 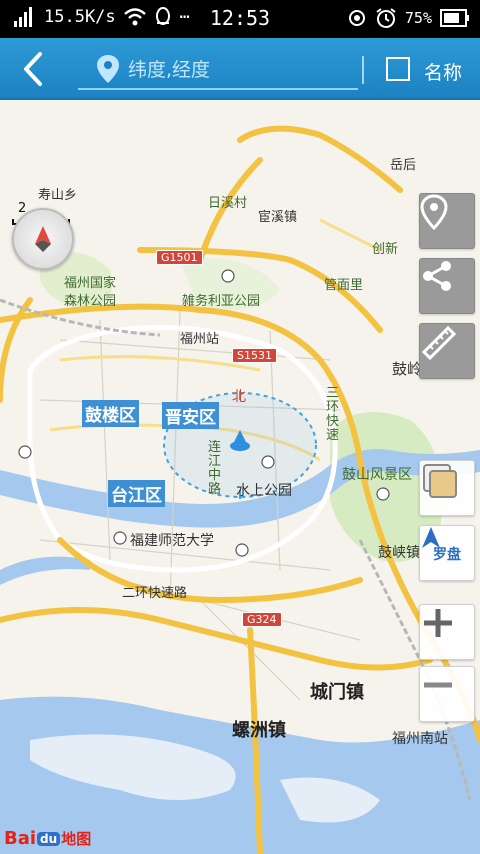 I want to click on coordinate-input, so click(x=238, y=70).